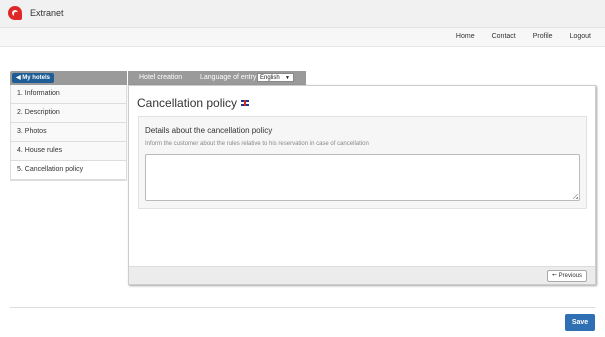 The image size is (605, 337). I want to click on arrow-left-icon: 🠔, so click(554, 276).